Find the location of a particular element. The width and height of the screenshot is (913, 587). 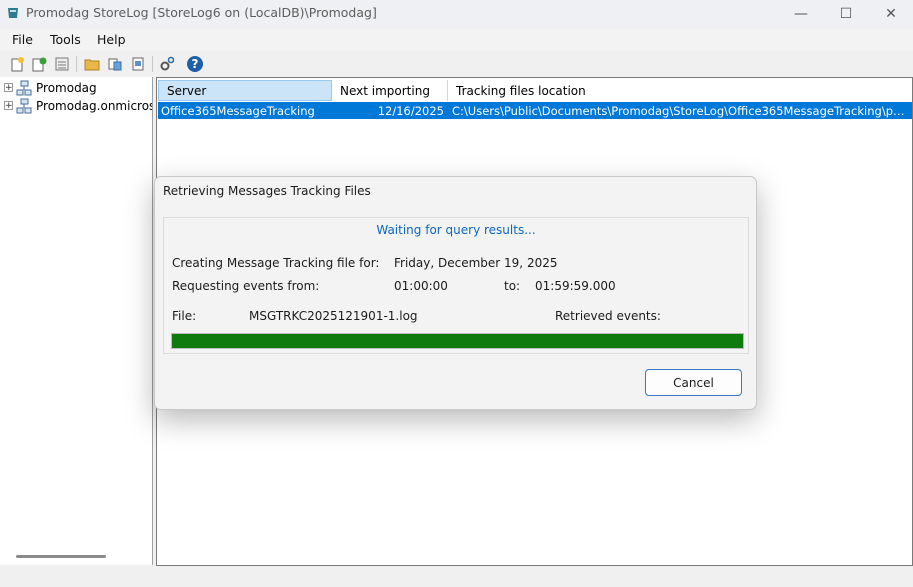

open-folder-button is located at coordinates (92, 64).